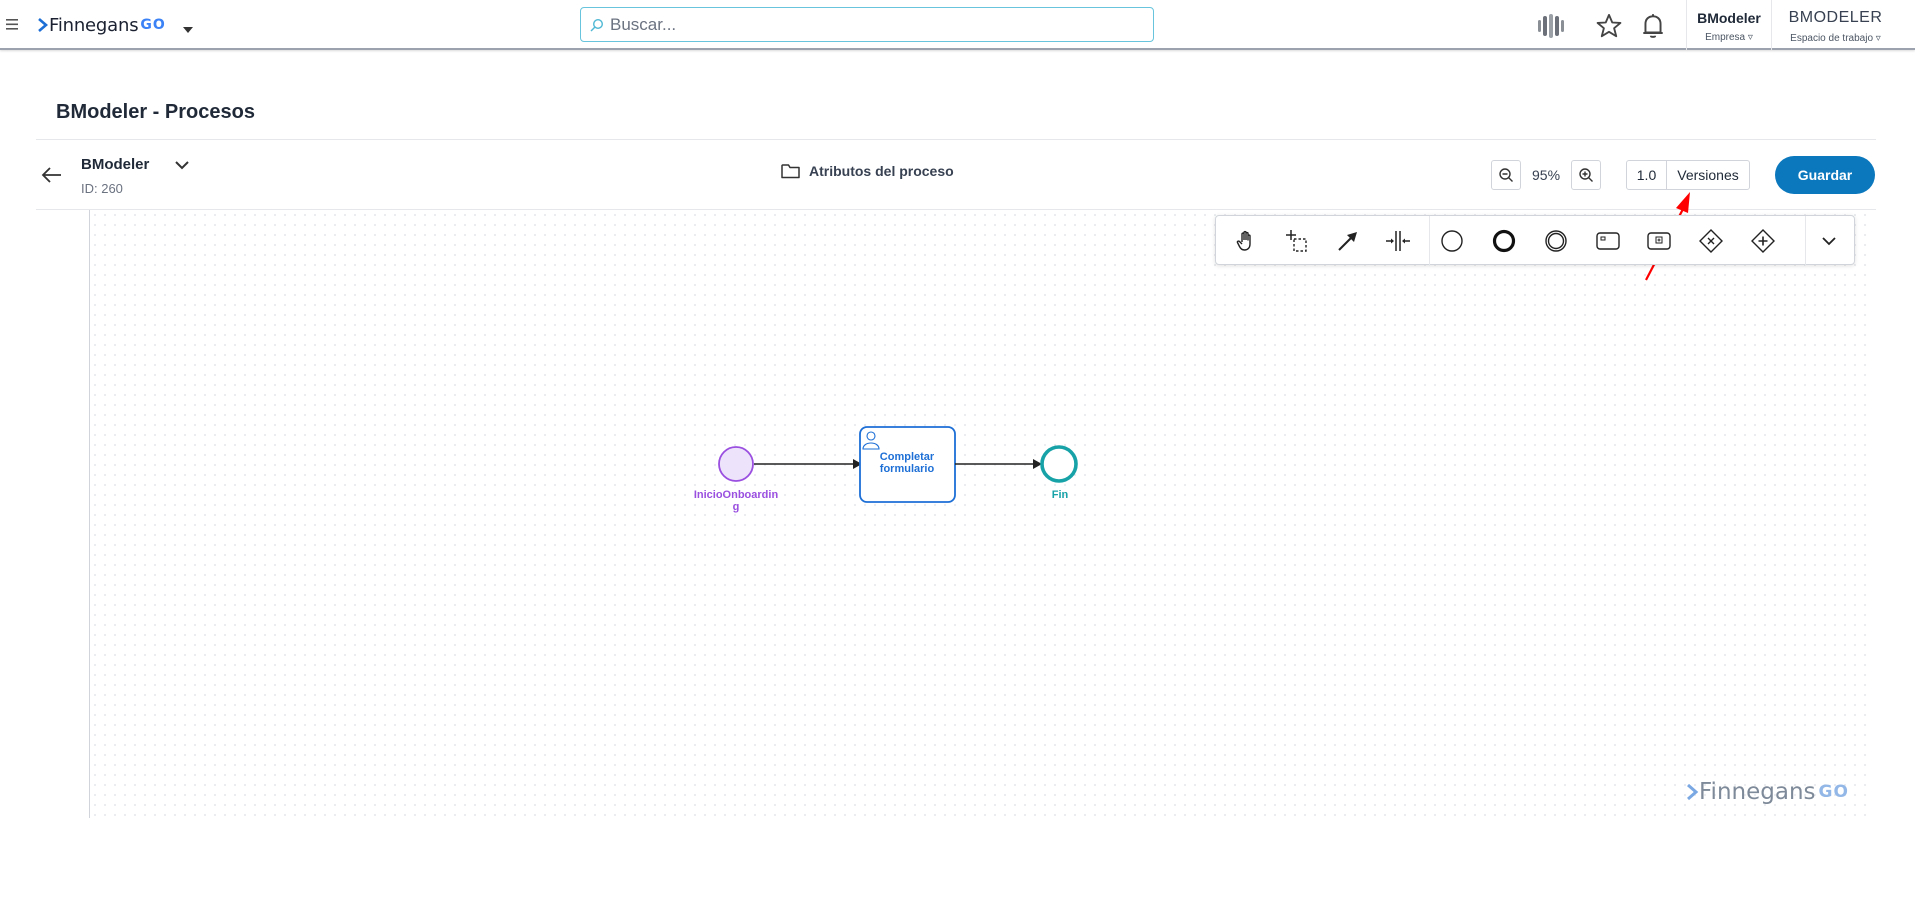  I want to click on watermark-chevron-icon, so click(1693, 792).